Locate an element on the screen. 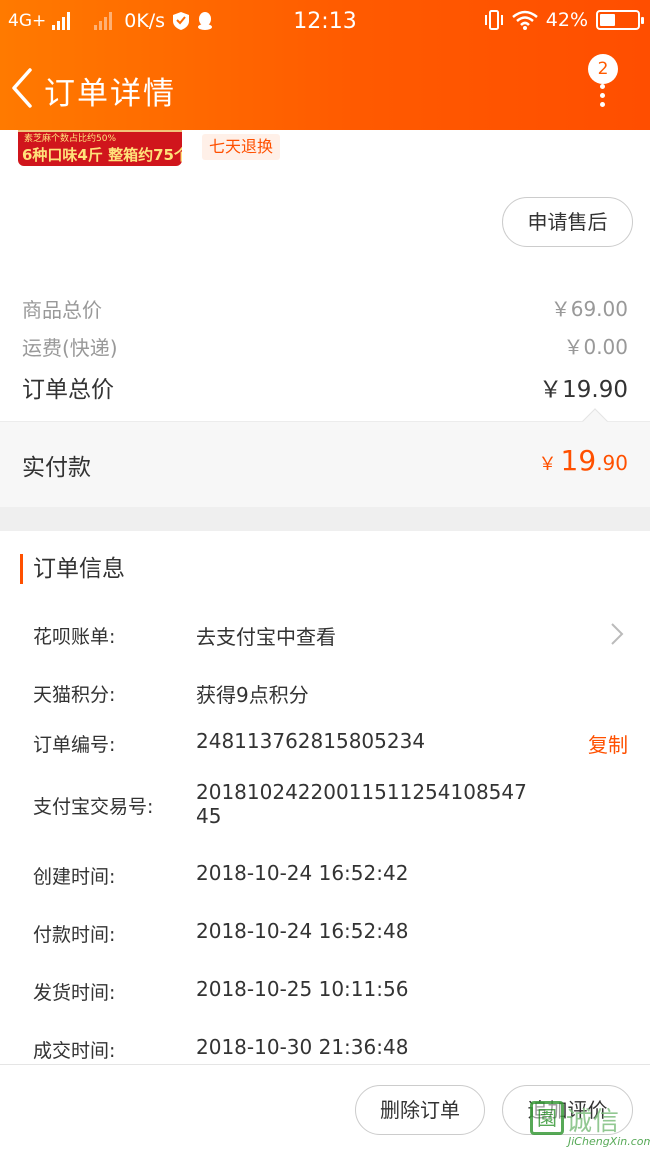 Image resolution: width=650 pixels, height=1155 pixels. watermark-logo-icon: 園 is located at coordinates (547, 1118).